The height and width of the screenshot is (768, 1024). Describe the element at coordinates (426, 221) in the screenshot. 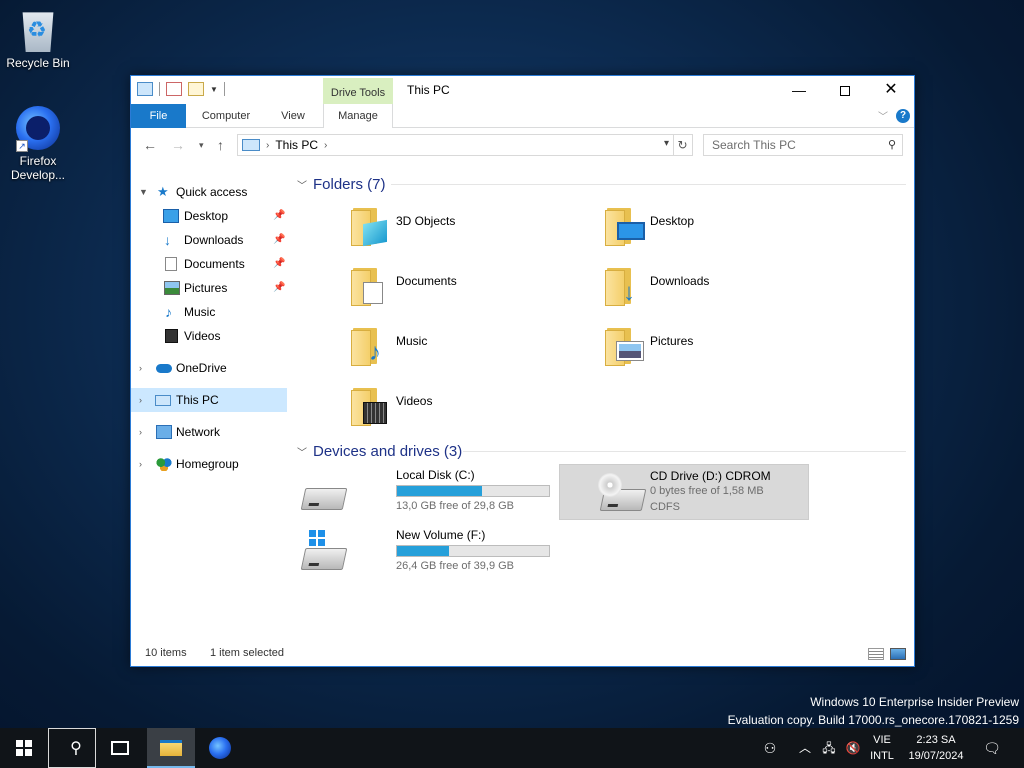

I see `folder-name: 3D Objects` at that location.